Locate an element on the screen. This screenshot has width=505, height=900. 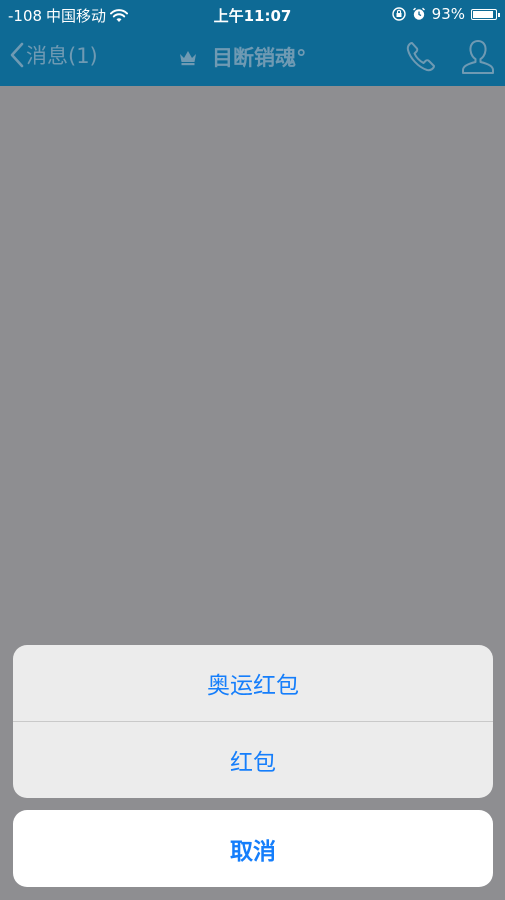
battery-percent: 93% is located at coordinates (448, 14).